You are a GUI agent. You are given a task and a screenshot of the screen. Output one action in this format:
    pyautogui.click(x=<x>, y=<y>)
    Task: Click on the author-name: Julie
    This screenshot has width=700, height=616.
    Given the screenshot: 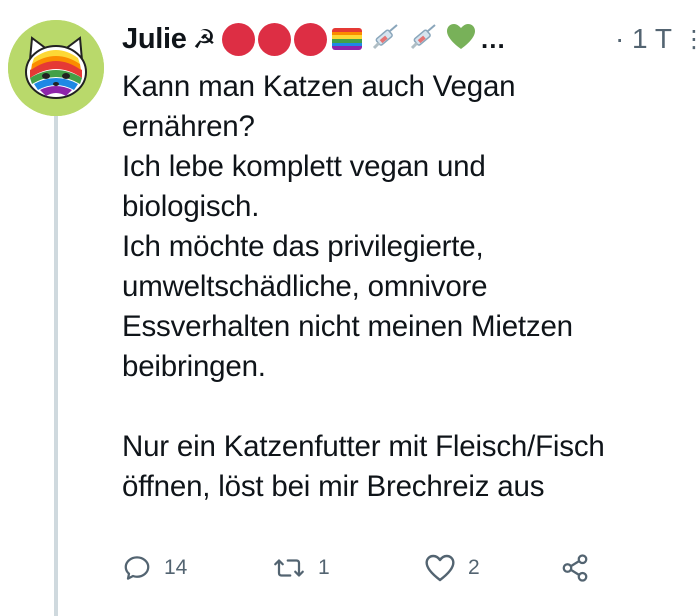 What is the action you would take?
    pyautogui.click(x=154, y=39)
    